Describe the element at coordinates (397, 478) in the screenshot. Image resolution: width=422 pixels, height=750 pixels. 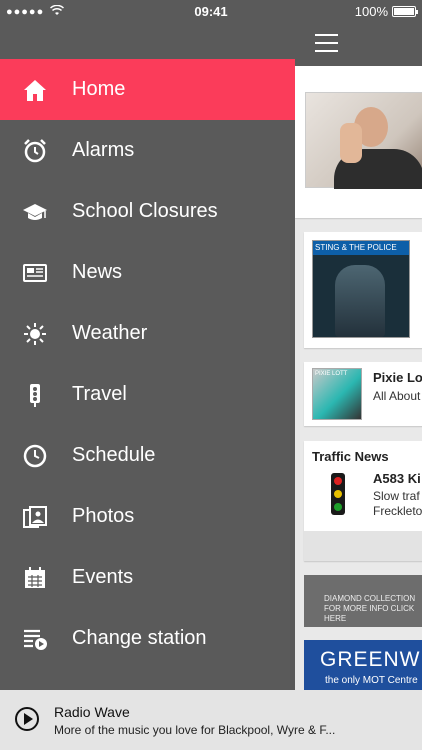
I see `traffic-item-title: A583 Ki` at that location.